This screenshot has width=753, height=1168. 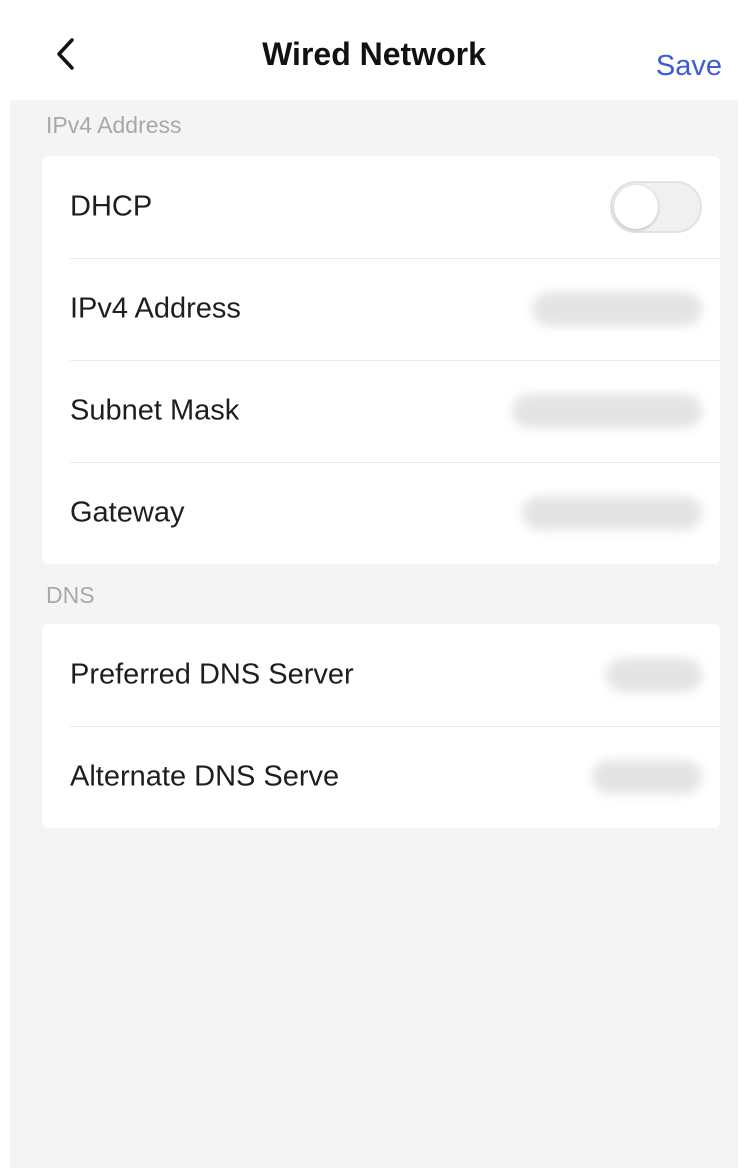 I want to click on dhcp-label: DHCP, so click(x=111, y=206).